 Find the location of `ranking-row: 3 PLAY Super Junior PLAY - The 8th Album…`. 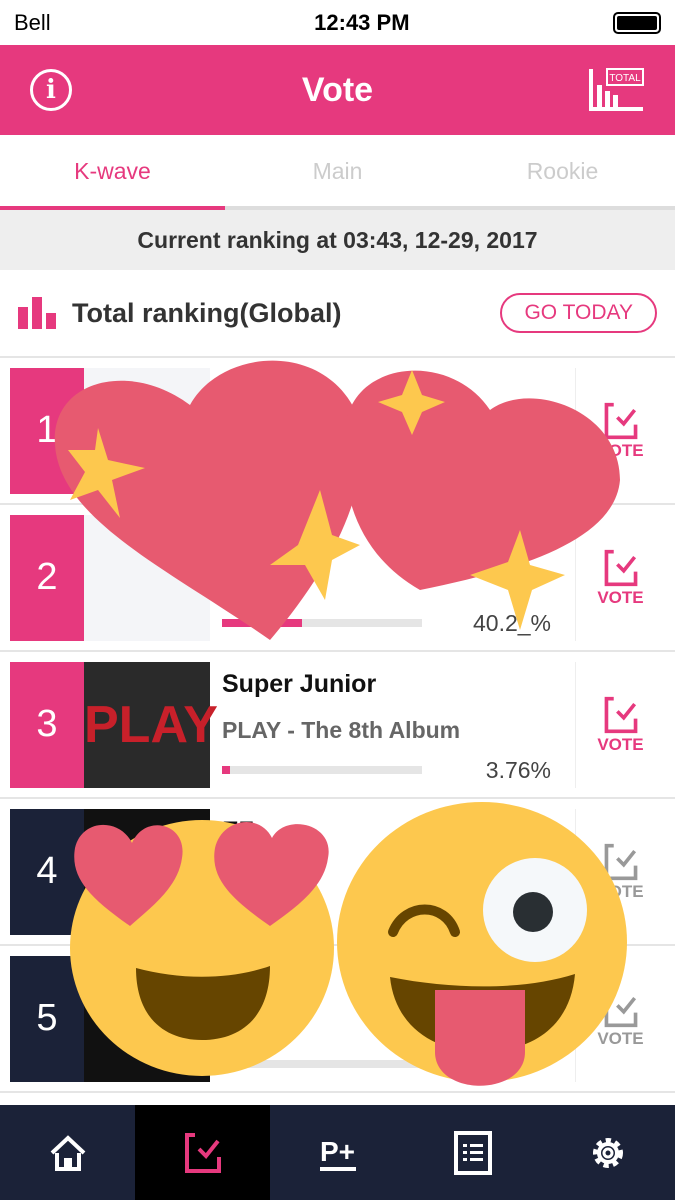

ranking-row: 3 PLAY Super Junior PLAY - The 8th Album… is located at coordinates (337, 725).